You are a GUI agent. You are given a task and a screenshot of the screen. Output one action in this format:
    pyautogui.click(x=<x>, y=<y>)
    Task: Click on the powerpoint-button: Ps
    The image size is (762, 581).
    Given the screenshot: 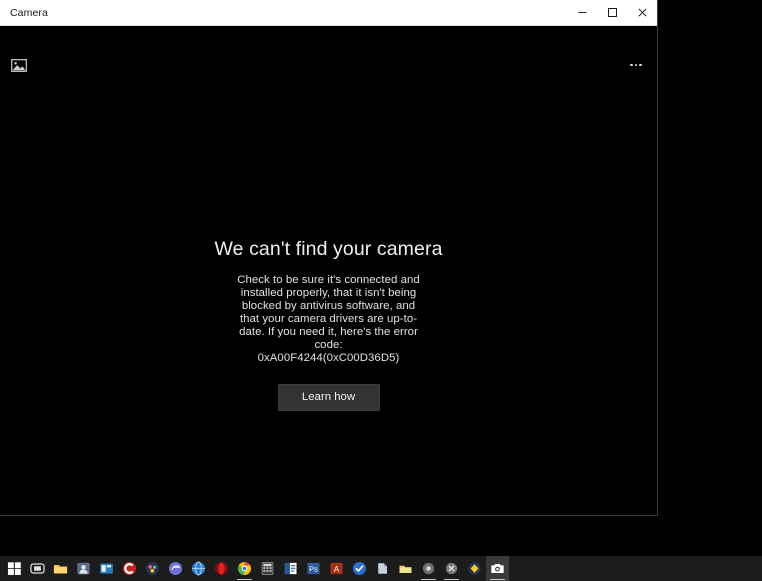 What is the action you would take?
    pyautogui.click(x=313, y=568)
    